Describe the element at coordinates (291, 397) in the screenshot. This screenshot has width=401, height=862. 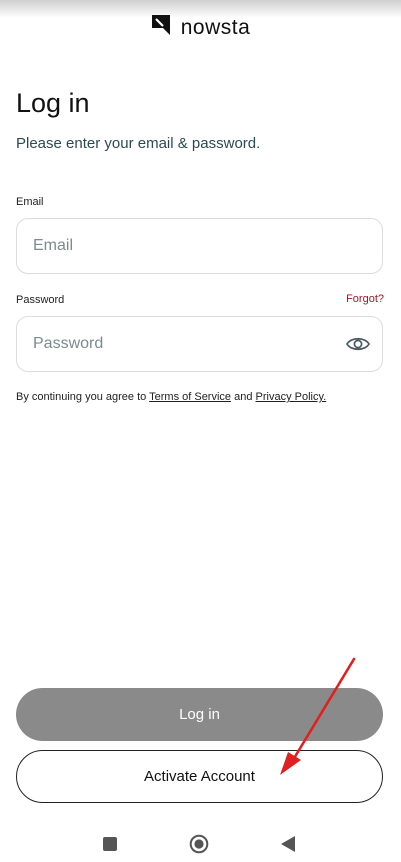
I see `privacy-policy-link: Privacy Policy.` at that location.